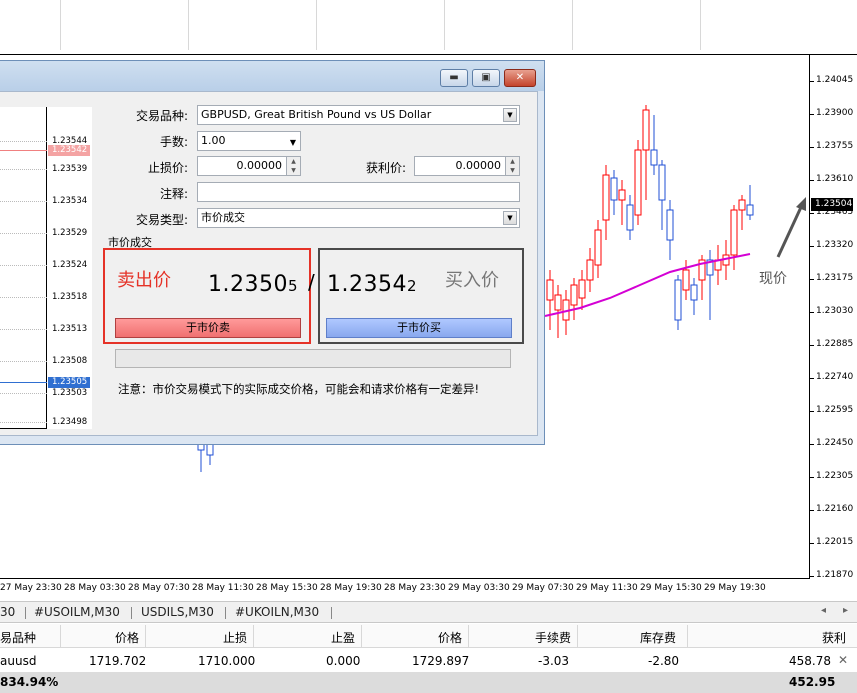  I want to click on sell-panel: 卖出价 1.23505 于市价卖, so click(207, 296).